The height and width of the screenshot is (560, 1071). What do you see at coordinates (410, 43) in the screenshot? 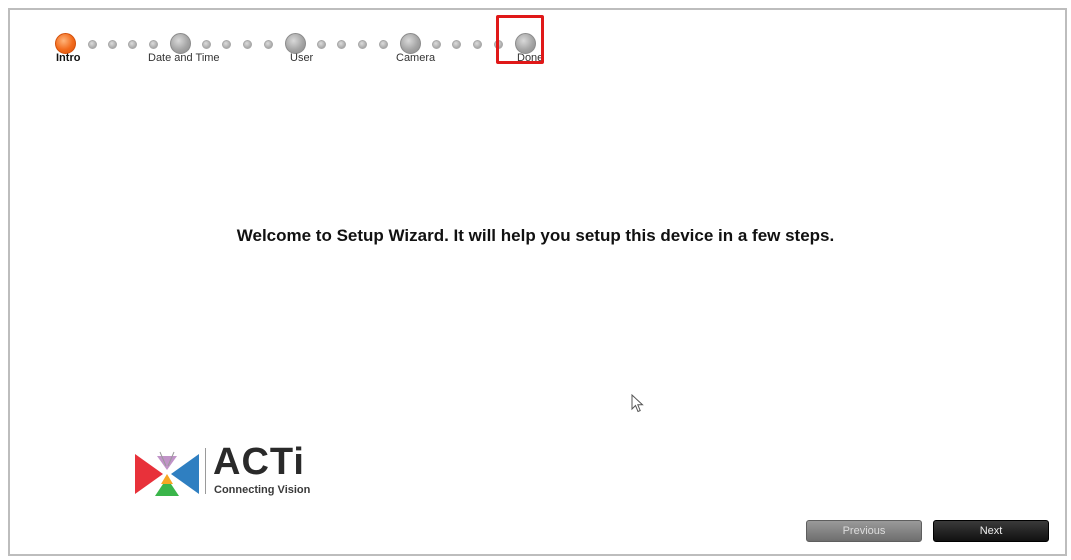
I see `step-dot-camera` at bounding box center [410, 43].